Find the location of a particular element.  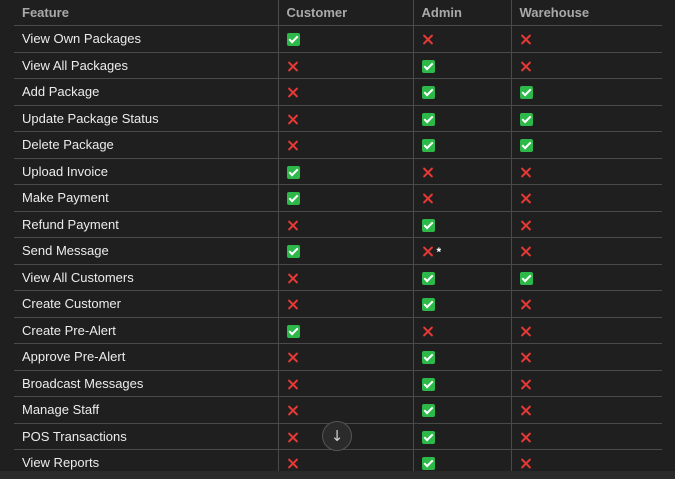

table-row: Approve Pre-Alert is located at coordinates (338, 357).